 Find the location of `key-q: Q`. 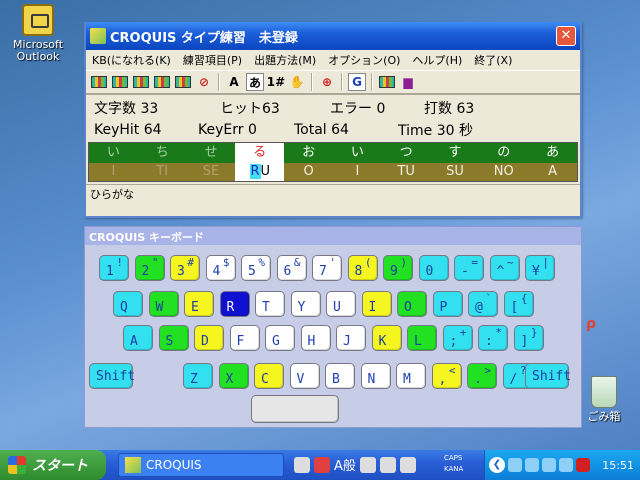

key-q: Q is located at coordinates (128, 304).